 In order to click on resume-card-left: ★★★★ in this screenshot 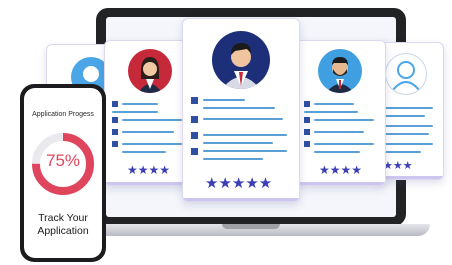, I will do `click(149, 113)`.